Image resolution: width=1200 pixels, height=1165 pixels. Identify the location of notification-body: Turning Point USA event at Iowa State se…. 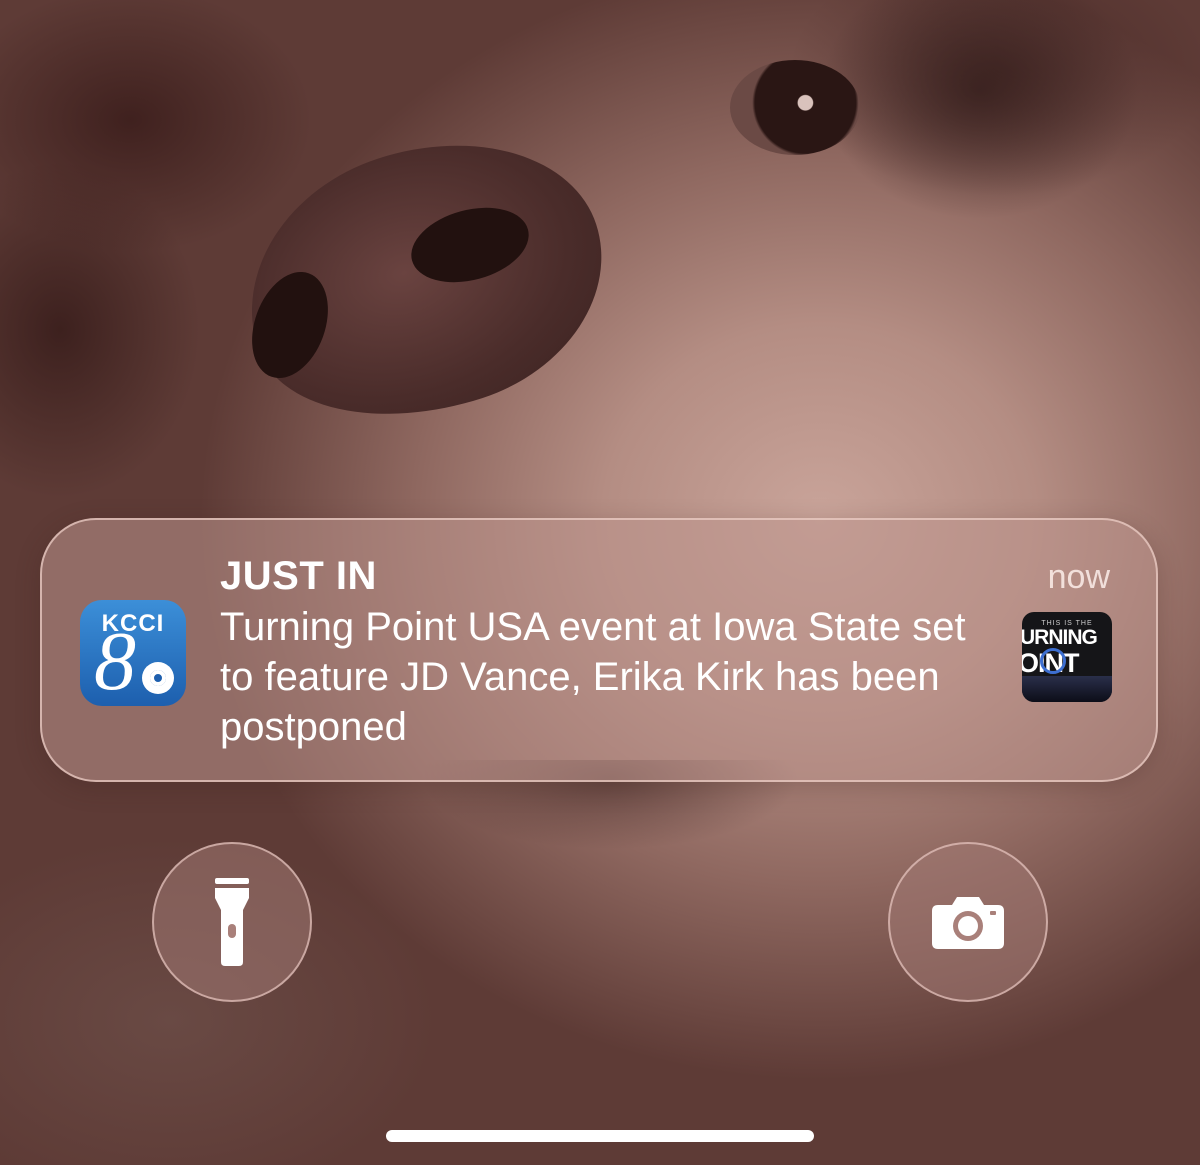
(593, 677).